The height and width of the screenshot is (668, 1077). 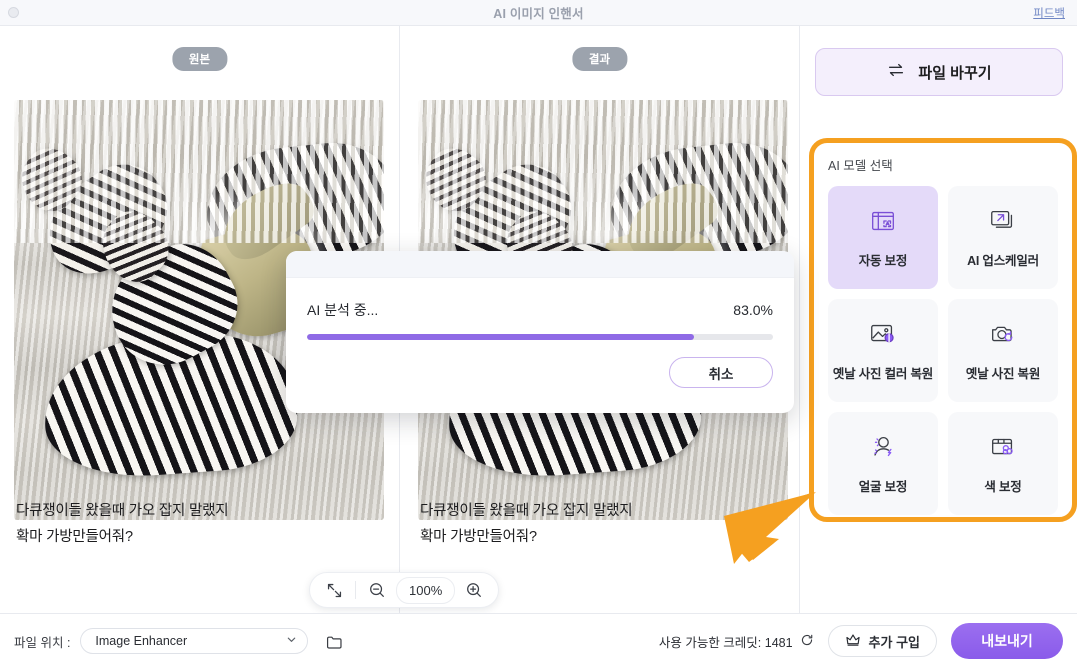 I want to click on progress-percent-text: 83.0%, so click(x=753, y=310).